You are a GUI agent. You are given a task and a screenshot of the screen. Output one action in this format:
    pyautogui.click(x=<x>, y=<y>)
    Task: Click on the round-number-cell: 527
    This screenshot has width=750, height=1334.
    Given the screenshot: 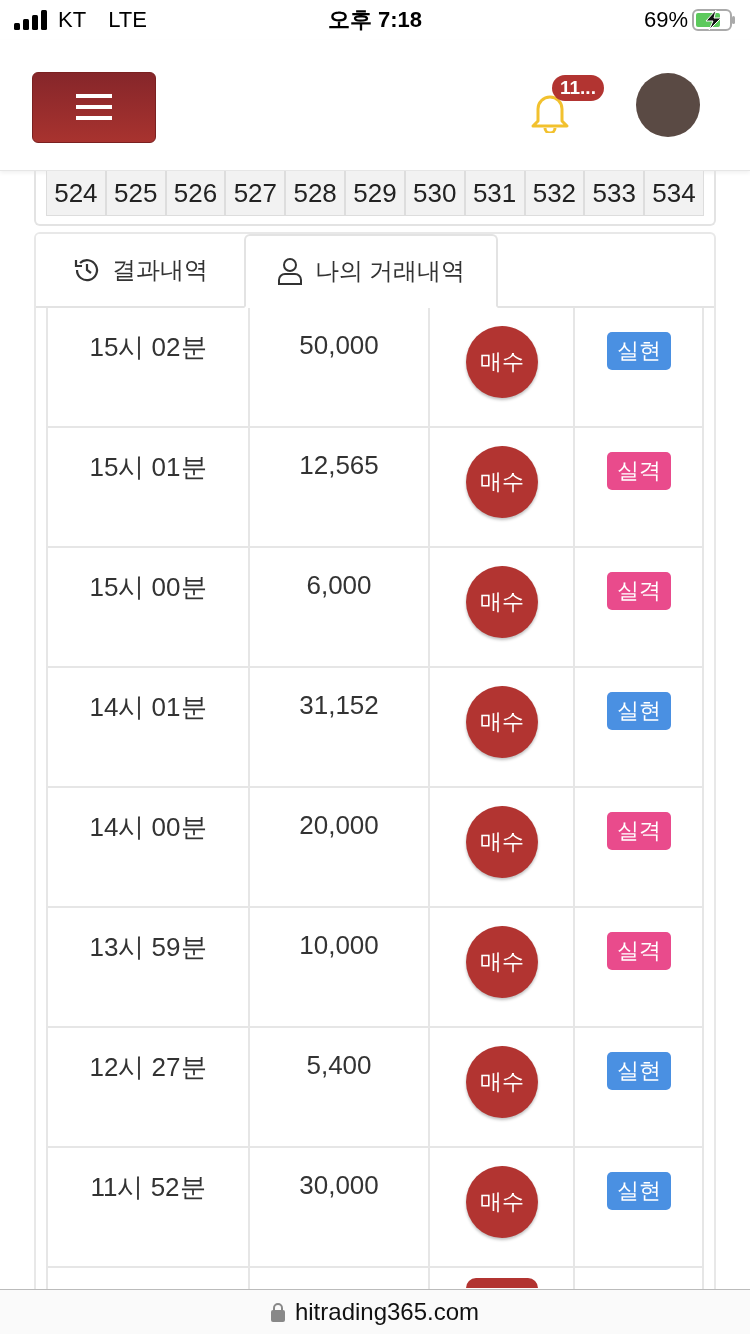 What is the action you would take?
    pyautogui.click(x=255, y=193)
    